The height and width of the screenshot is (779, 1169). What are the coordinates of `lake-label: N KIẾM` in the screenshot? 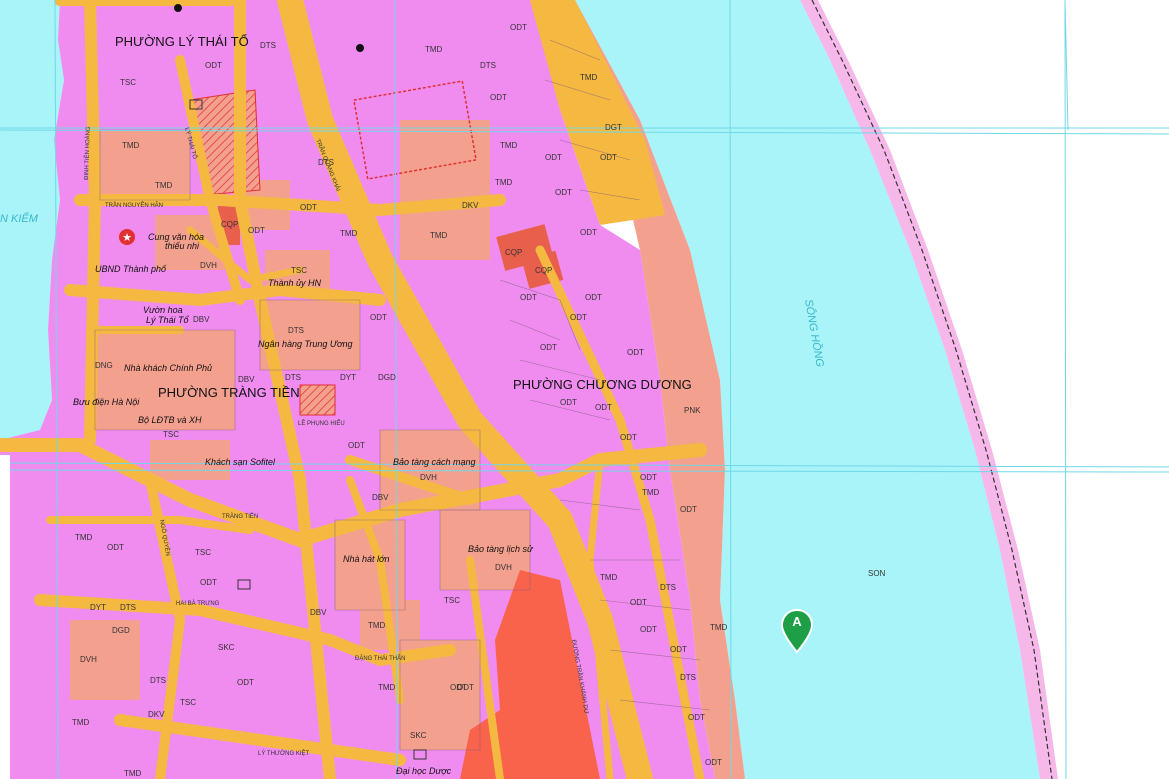 It's located at (19, 218).